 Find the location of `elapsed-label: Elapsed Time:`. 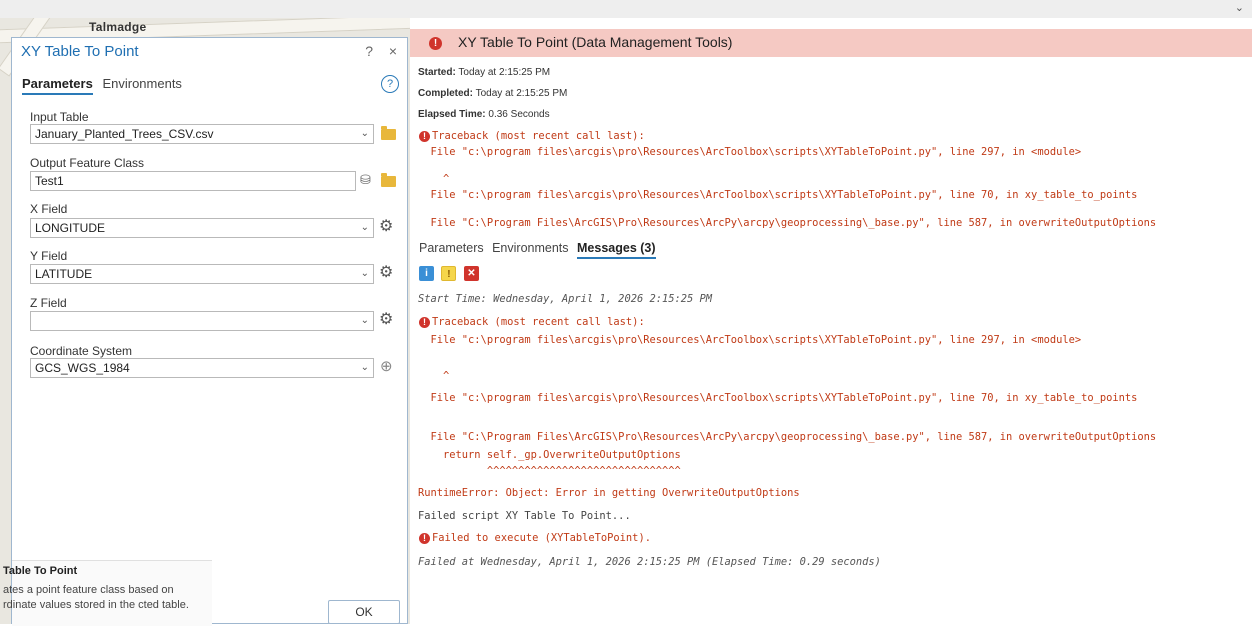

elapsed-label: Elapsed Time: is located at coordinates (452, 114).